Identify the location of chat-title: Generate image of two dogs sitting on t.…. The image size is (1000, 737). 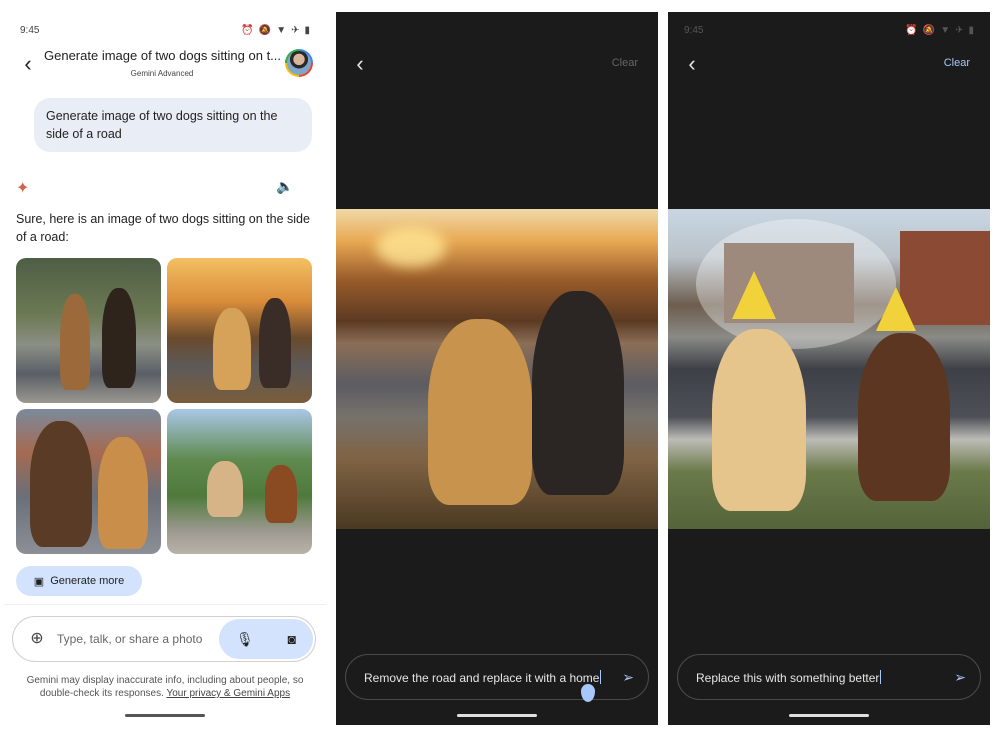
(162, 55).